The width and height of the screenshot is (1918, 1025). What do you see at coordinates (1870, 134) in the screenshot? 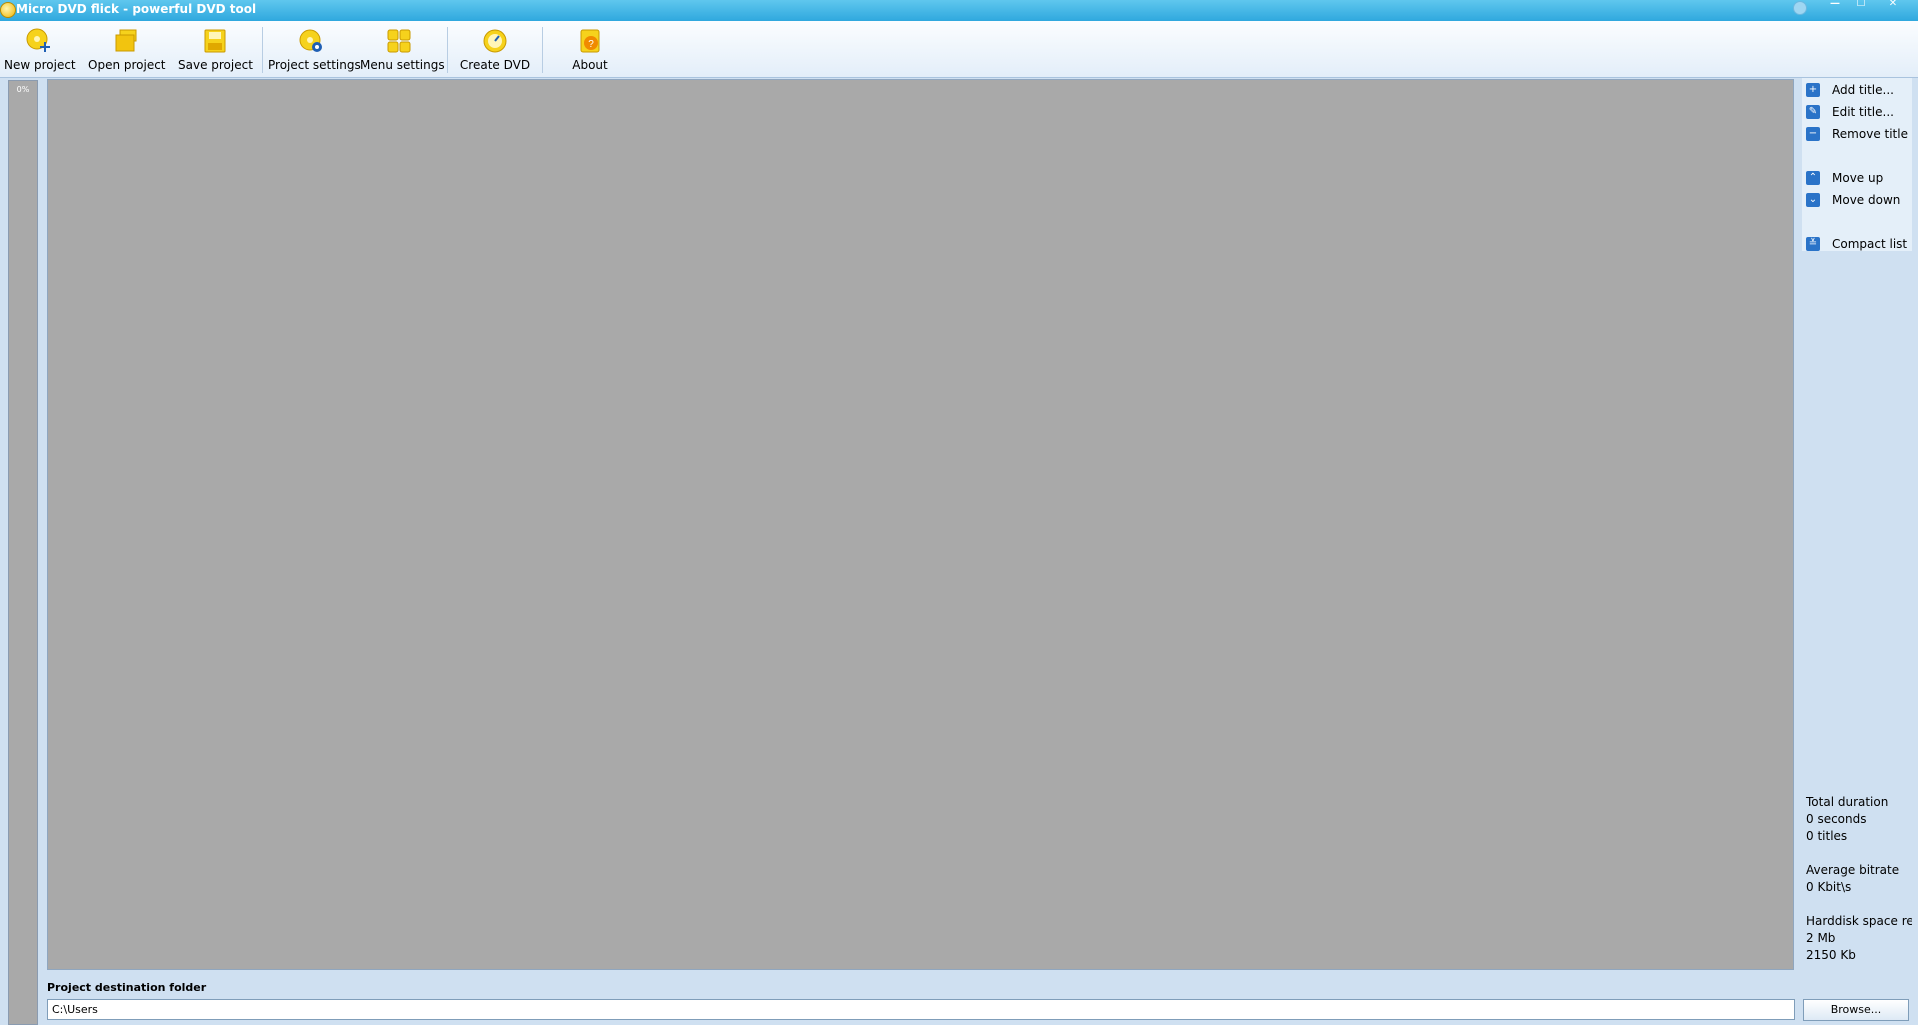
I see `remove-title-label: Remove title` at bounding box center [1870, 134].